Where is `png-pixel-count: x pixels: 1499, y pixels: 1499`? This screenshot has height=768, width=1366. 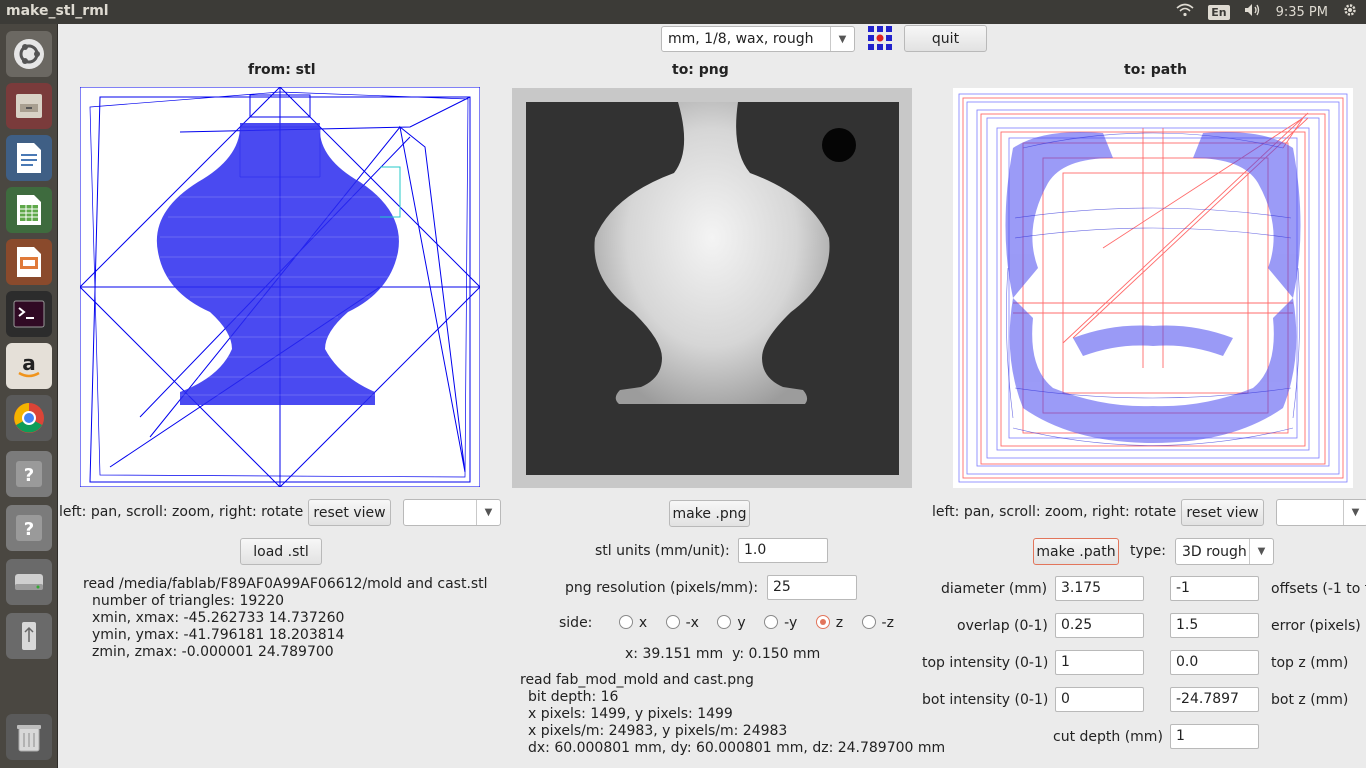
png-pixel-count: x pixels: 1499, y pixels: 1499 is located at coordinates (630, 714).